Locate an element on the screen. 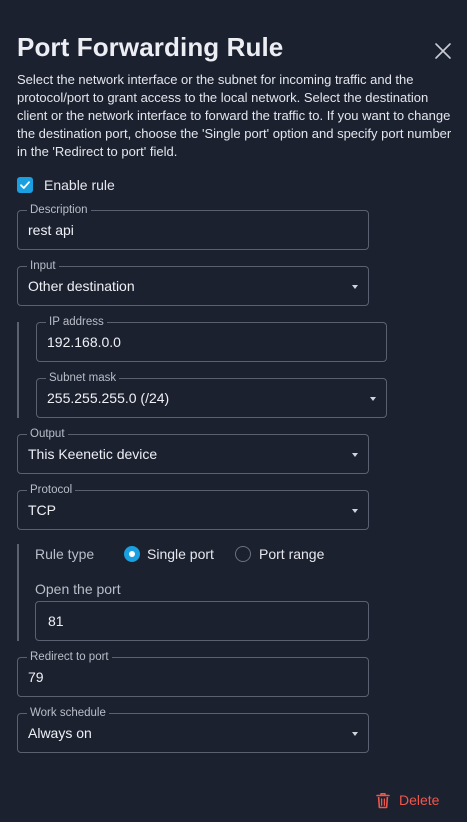 This screenshot has width=467, height=822. work-schedule-value: Always on is located at coordinates (60, 733).